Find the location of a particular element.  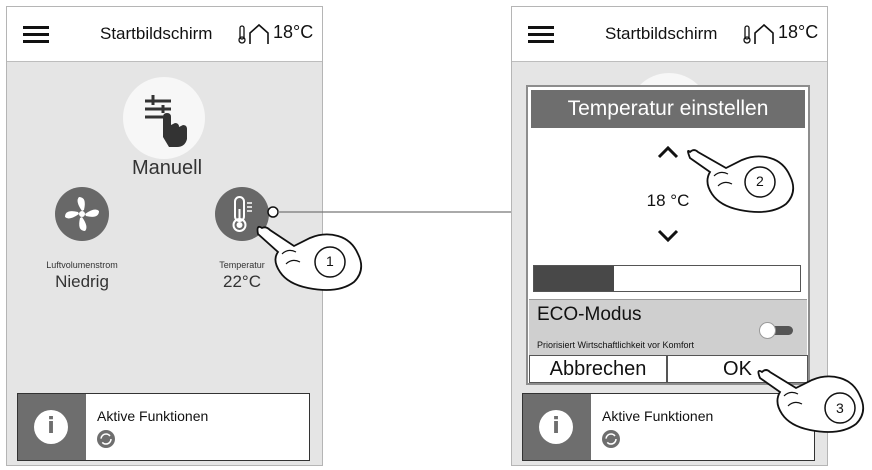

connector-line is located at coordinates (389, 212).